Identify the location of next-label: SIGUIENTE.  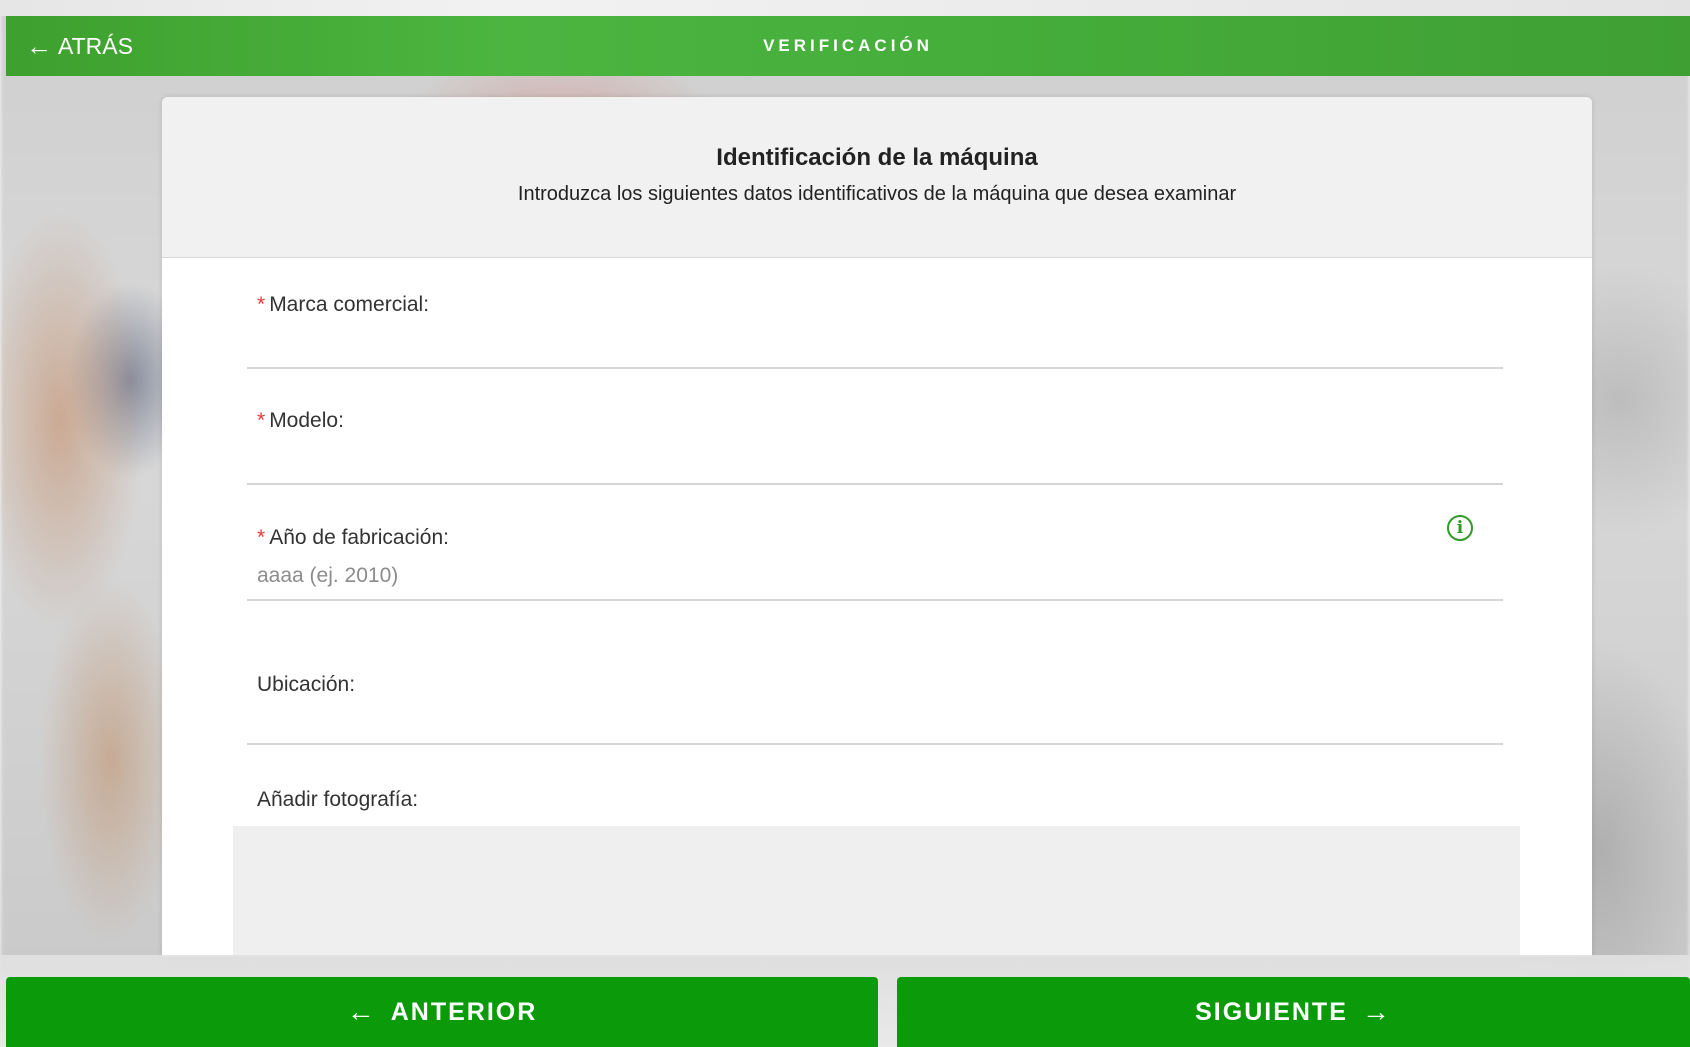
(1271, 1011).